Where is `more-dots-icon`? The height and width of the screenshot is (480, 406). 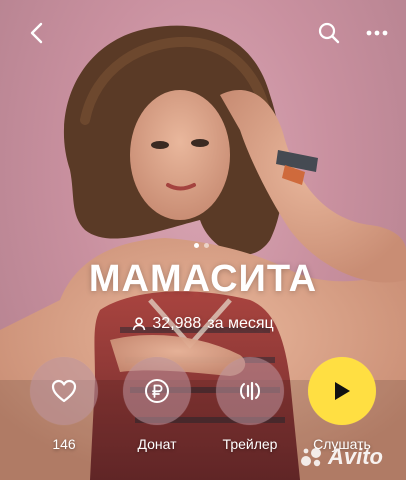 more-dots-icon is located at coordinates (377, 33).